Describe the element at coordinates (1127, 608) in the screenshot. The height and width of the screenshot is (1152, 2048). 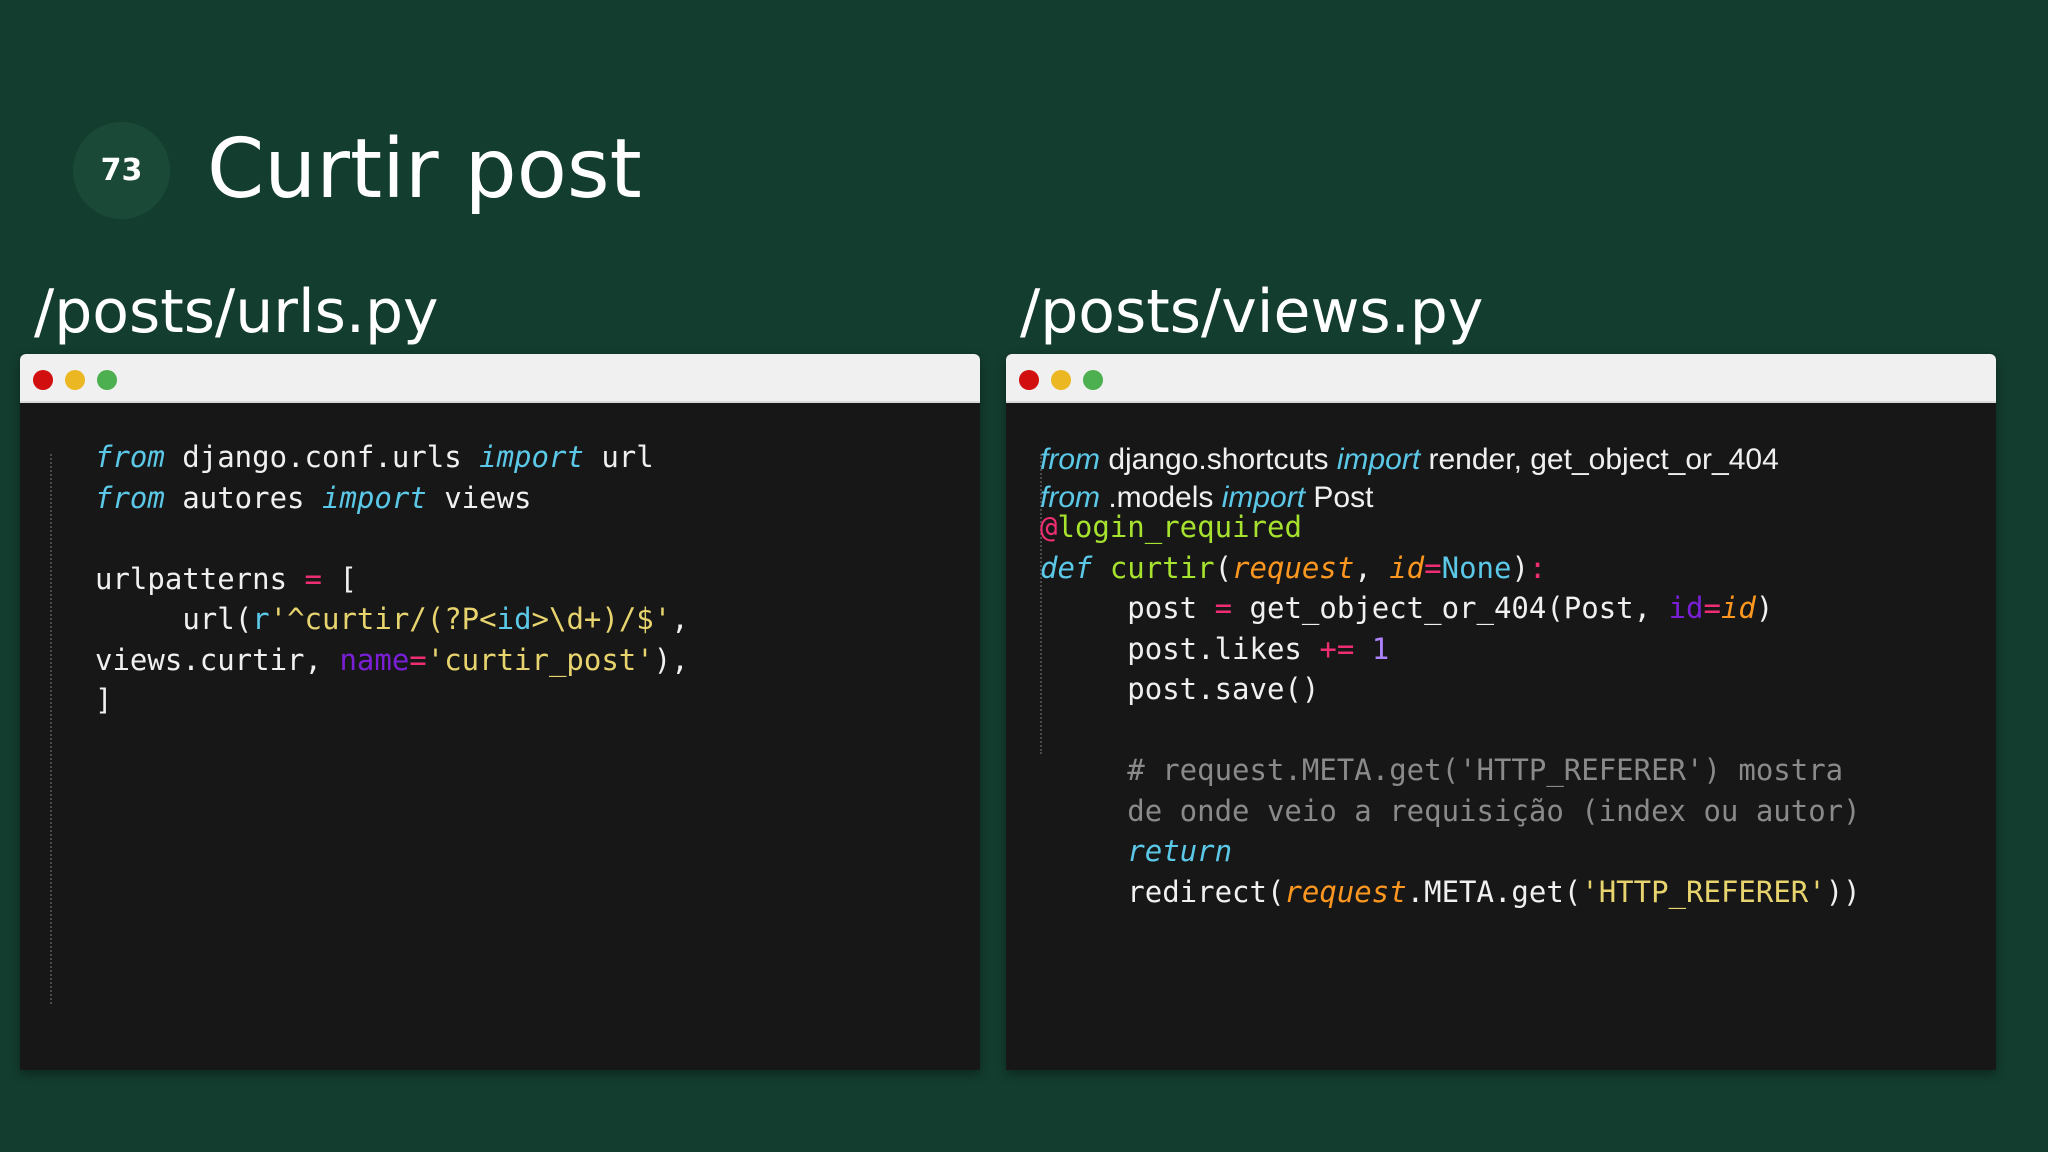
I see `variable-post: post` at that location.